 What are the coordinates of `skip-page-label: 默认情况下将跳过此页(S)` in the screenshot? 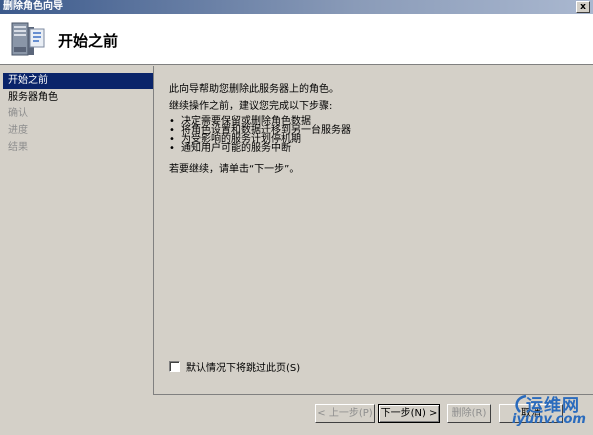 It's located at (243, 368).